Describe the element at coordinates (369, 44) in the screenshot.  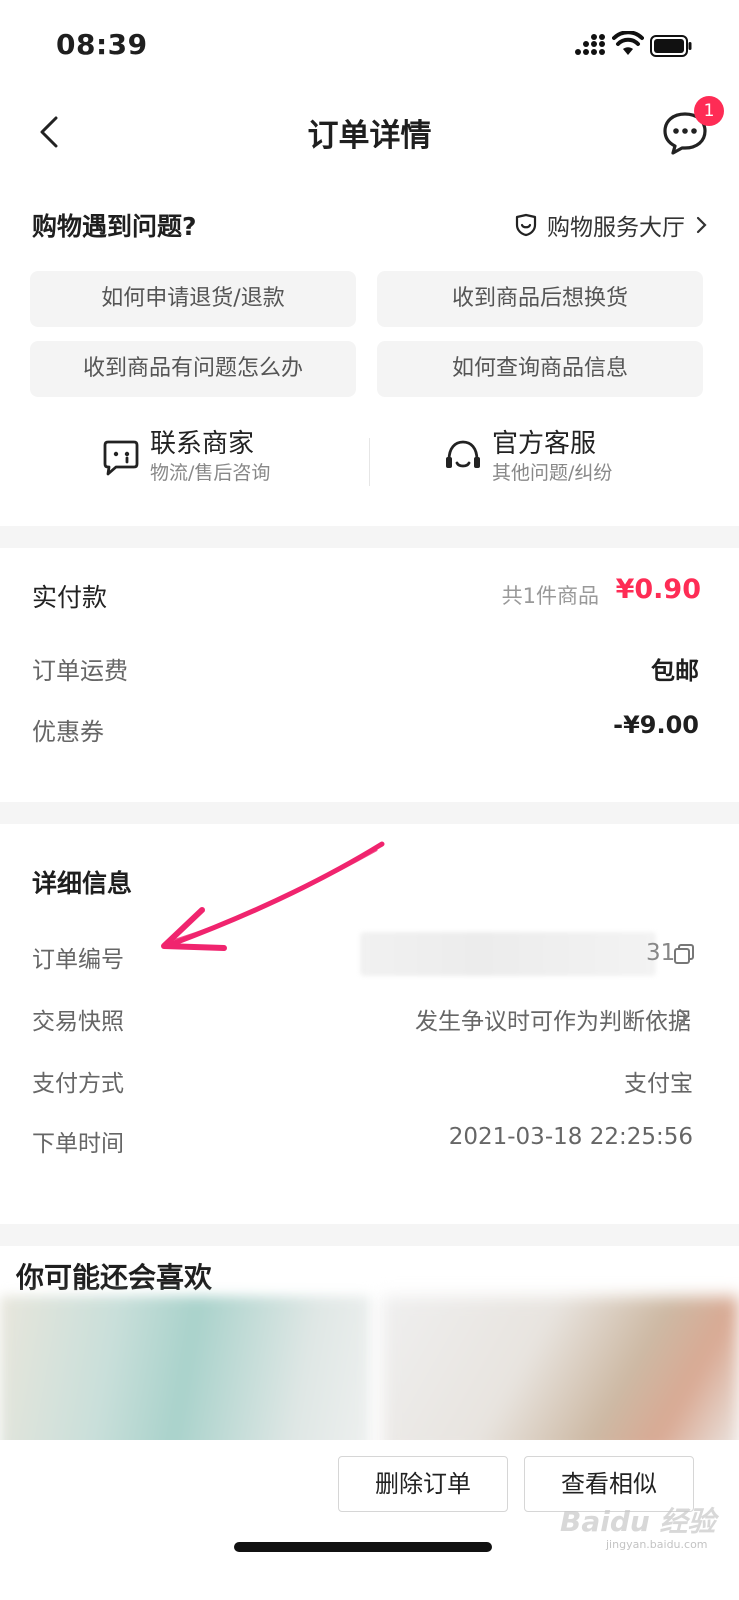
I see `status-bar: 08:39` at that location.